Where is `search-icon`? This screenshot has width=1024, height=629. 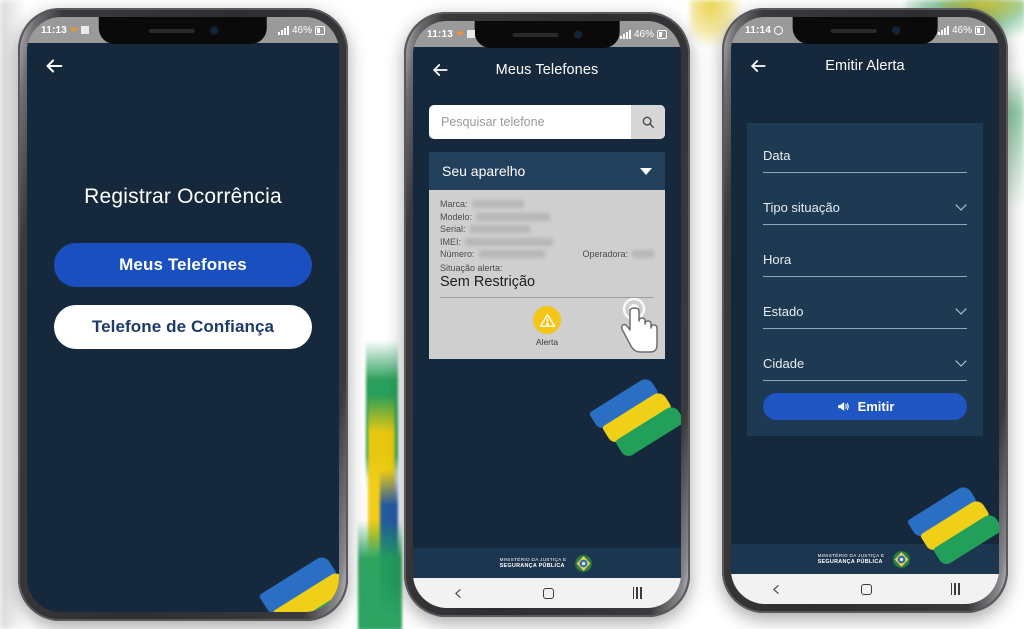
search-icon is located at coordinates (648, 122).